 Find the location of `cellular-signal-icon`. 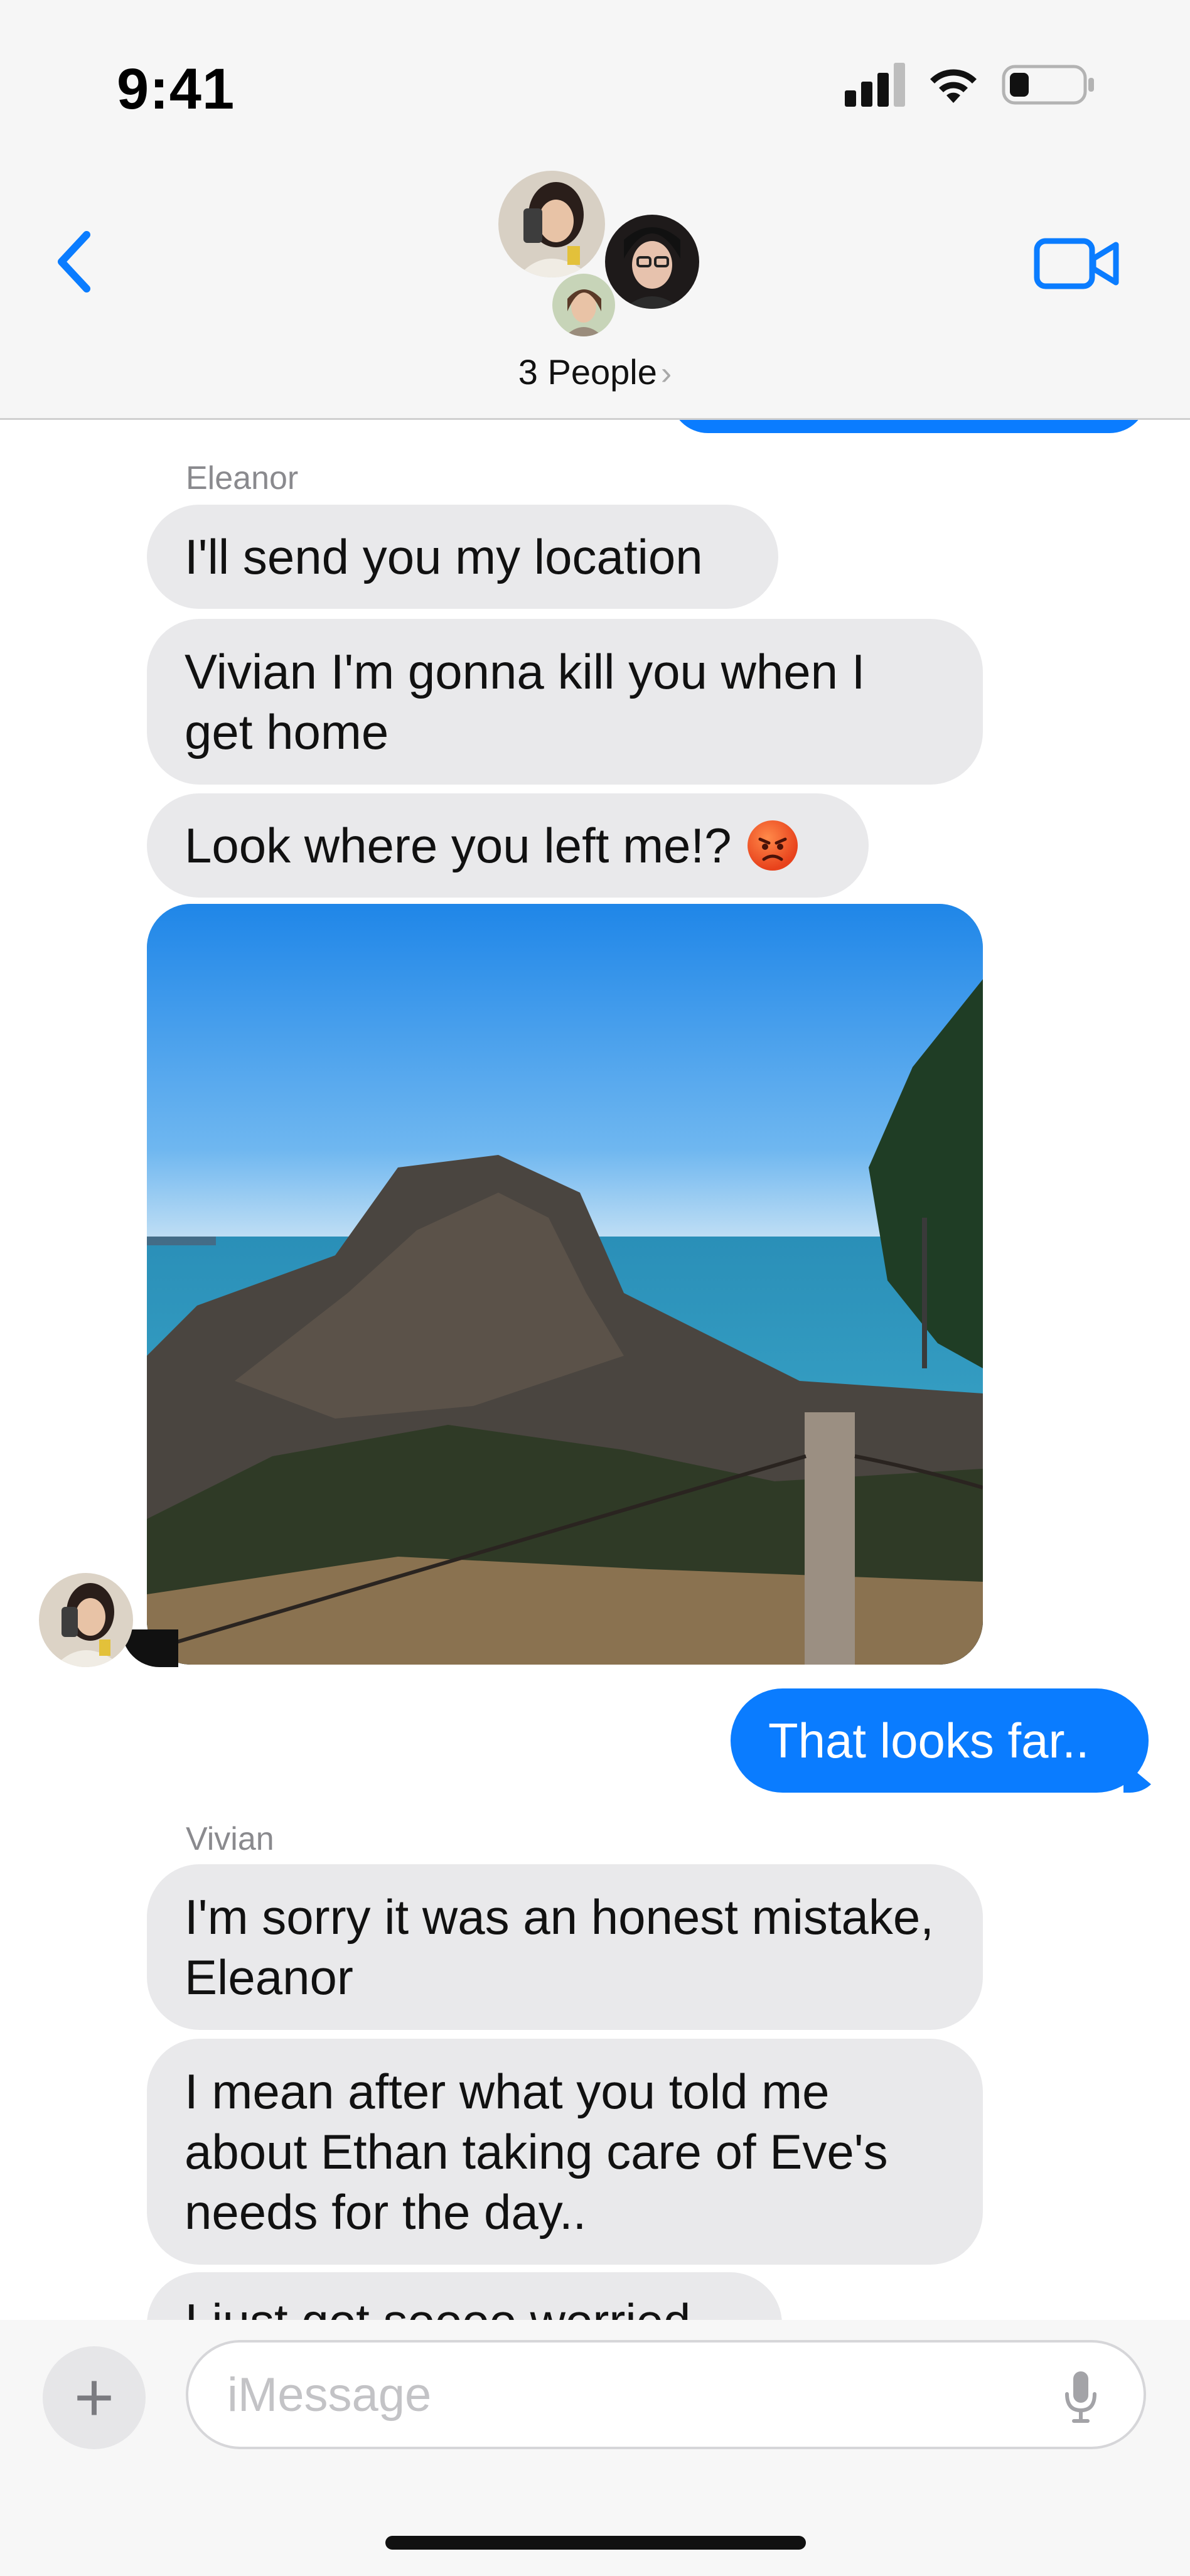

cellular-signal-icon is located at coordinates (875, 85).